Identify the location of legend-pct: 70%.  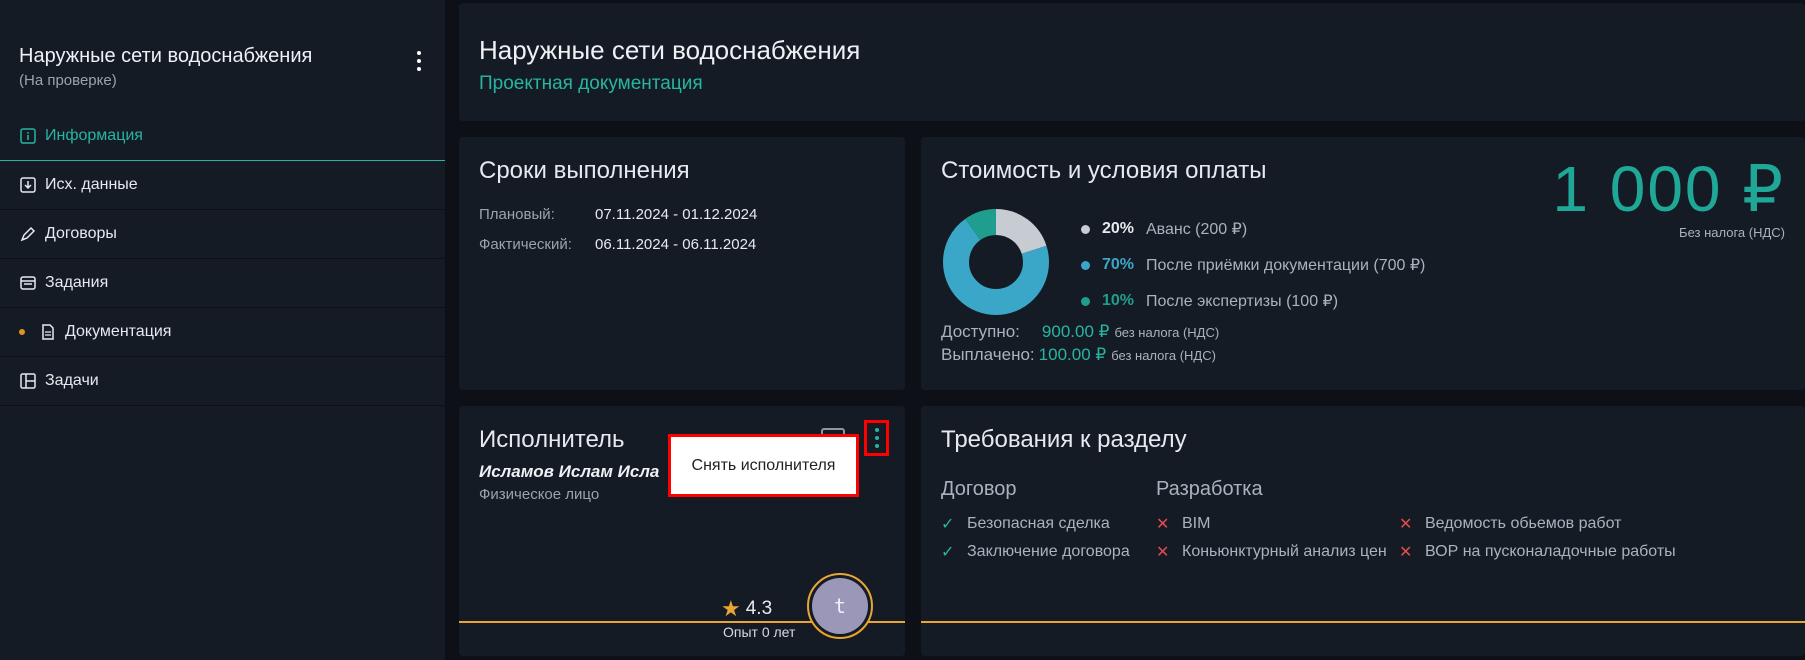
(1118, 264).